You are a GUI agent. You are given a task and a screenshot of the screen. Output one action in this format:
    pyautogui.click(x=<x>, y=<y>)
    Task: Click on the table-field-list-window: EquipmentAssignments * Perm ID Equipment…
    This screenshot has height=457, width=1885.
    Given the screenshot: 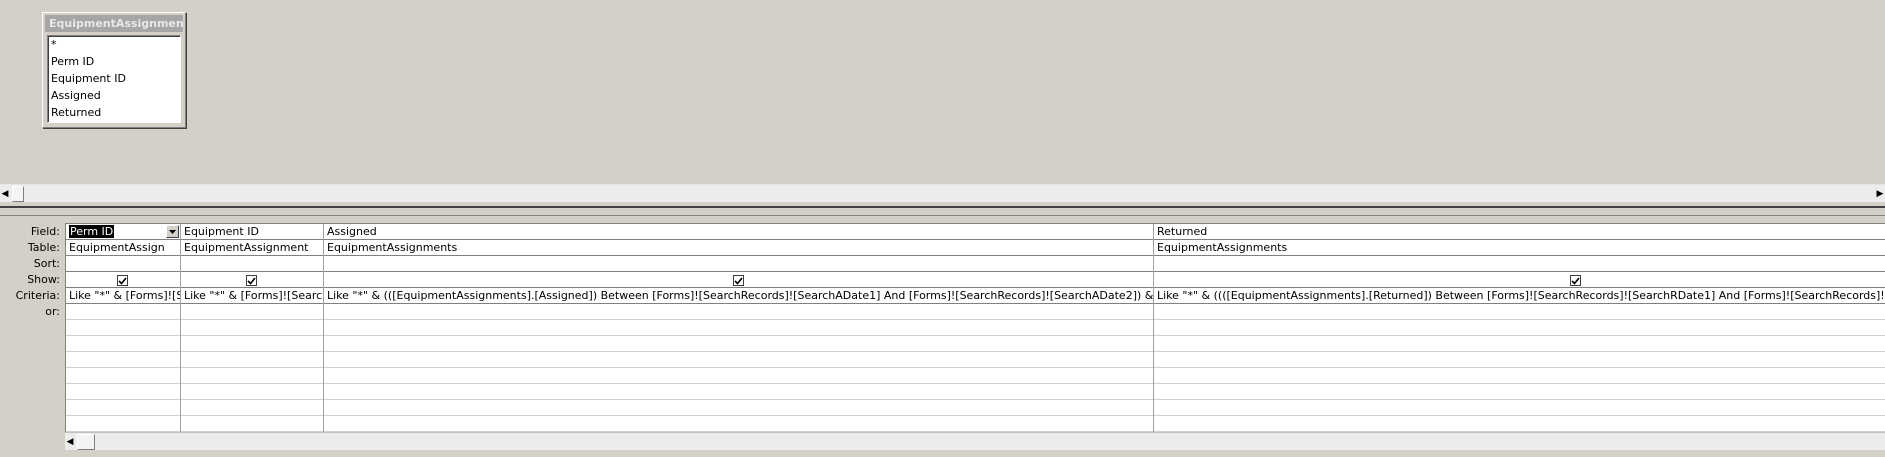 What is the action you would take?
    pyautogui.click(x=114, y=70)
    